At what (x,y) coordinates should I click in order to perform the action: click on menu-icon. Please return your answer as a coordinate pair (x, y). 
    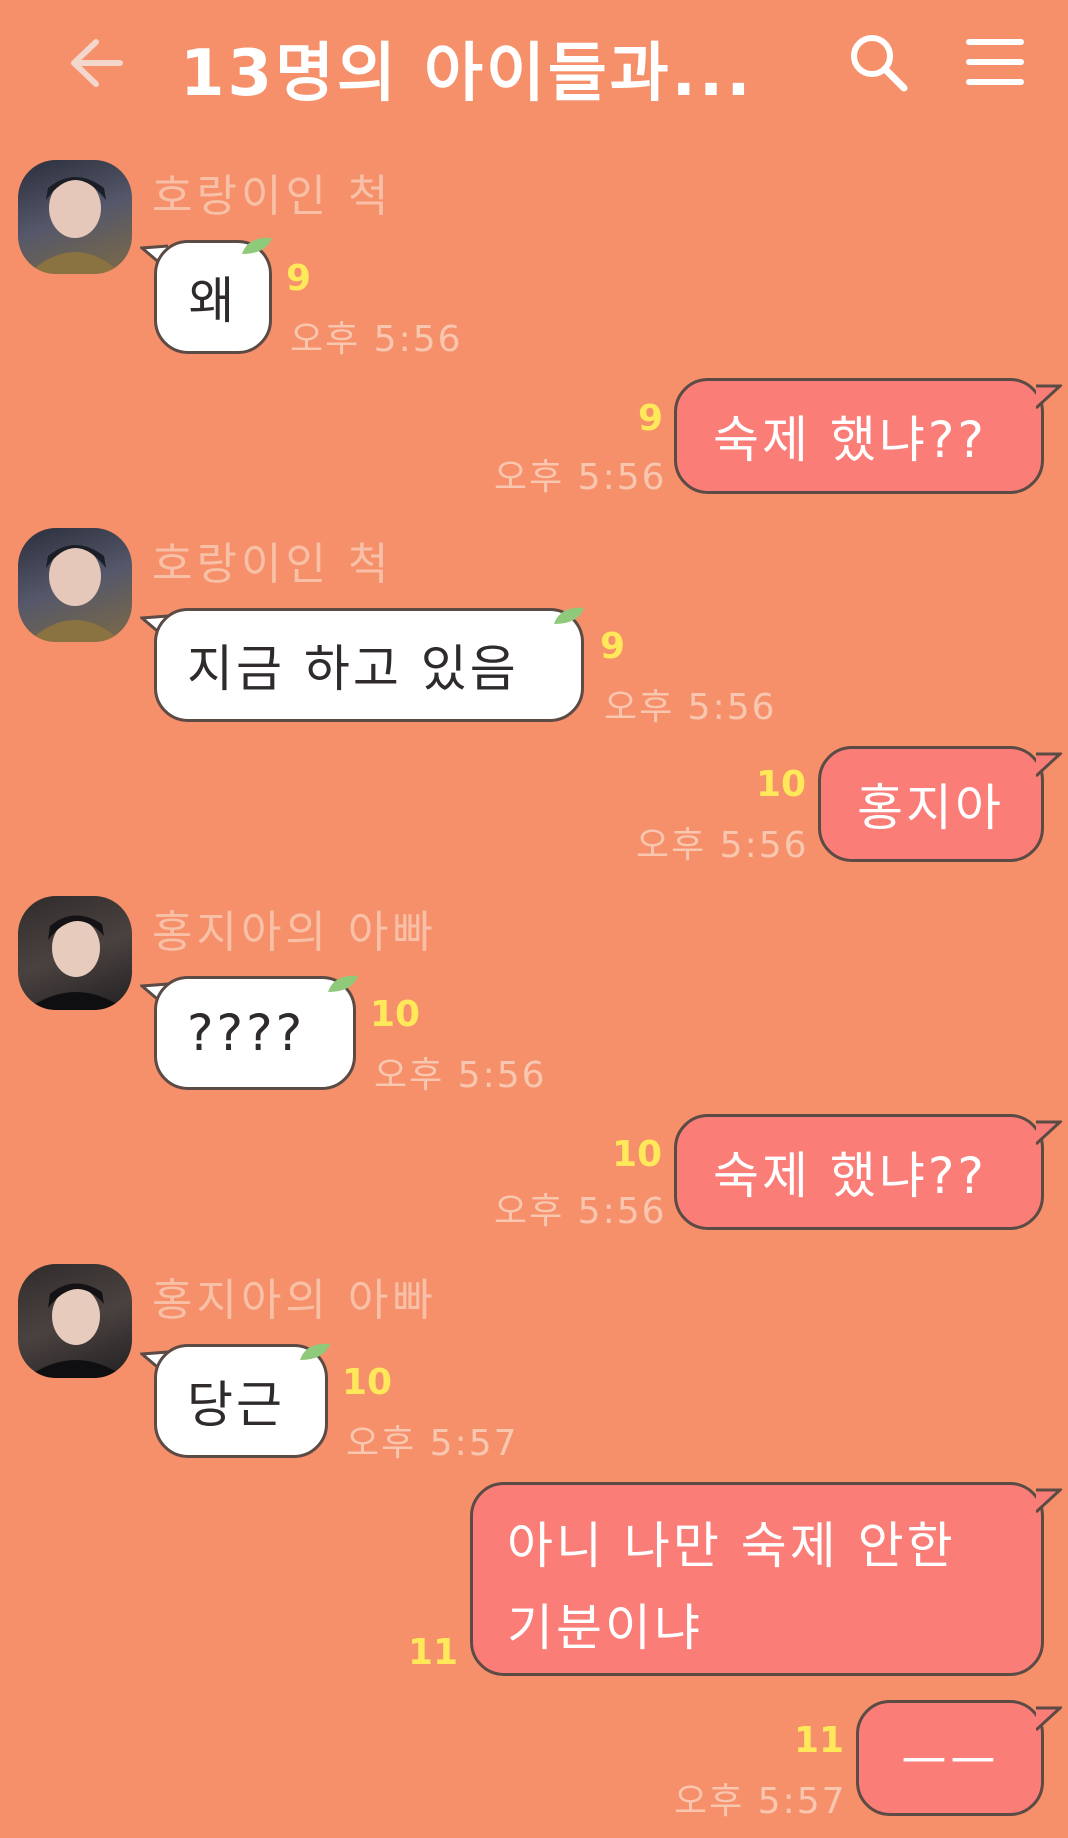
    Looking at the image, I should click on (995, 62).